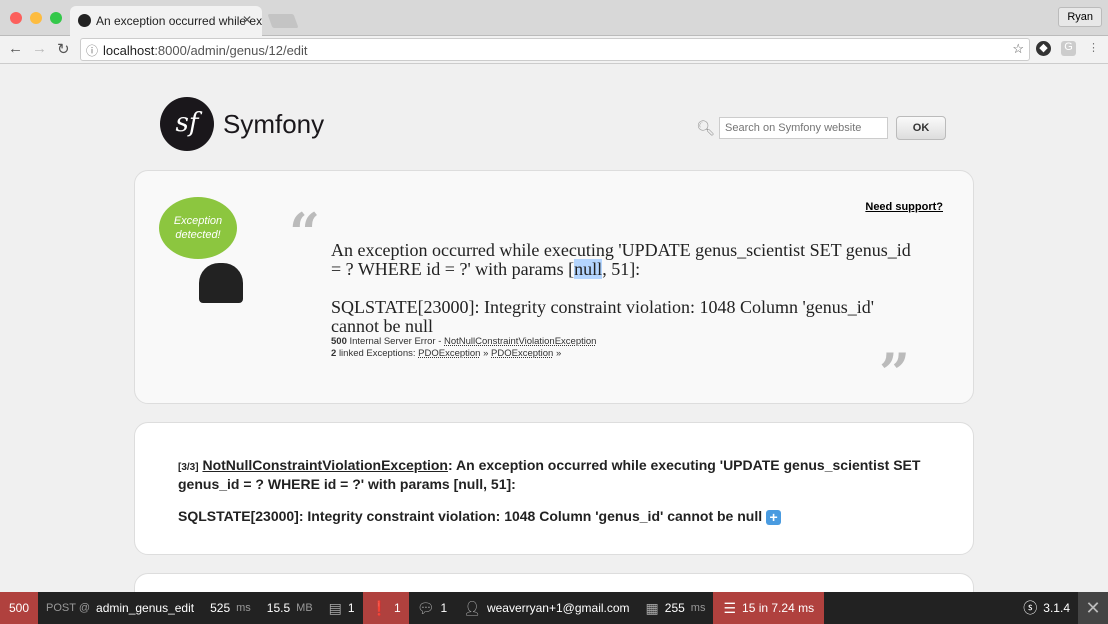 The image size is (1108, 624). What do you see at coordinates (198, 228) in the screenshot?
I see `exception-bubble: Exception detected!` at bounding box center [198, 228].